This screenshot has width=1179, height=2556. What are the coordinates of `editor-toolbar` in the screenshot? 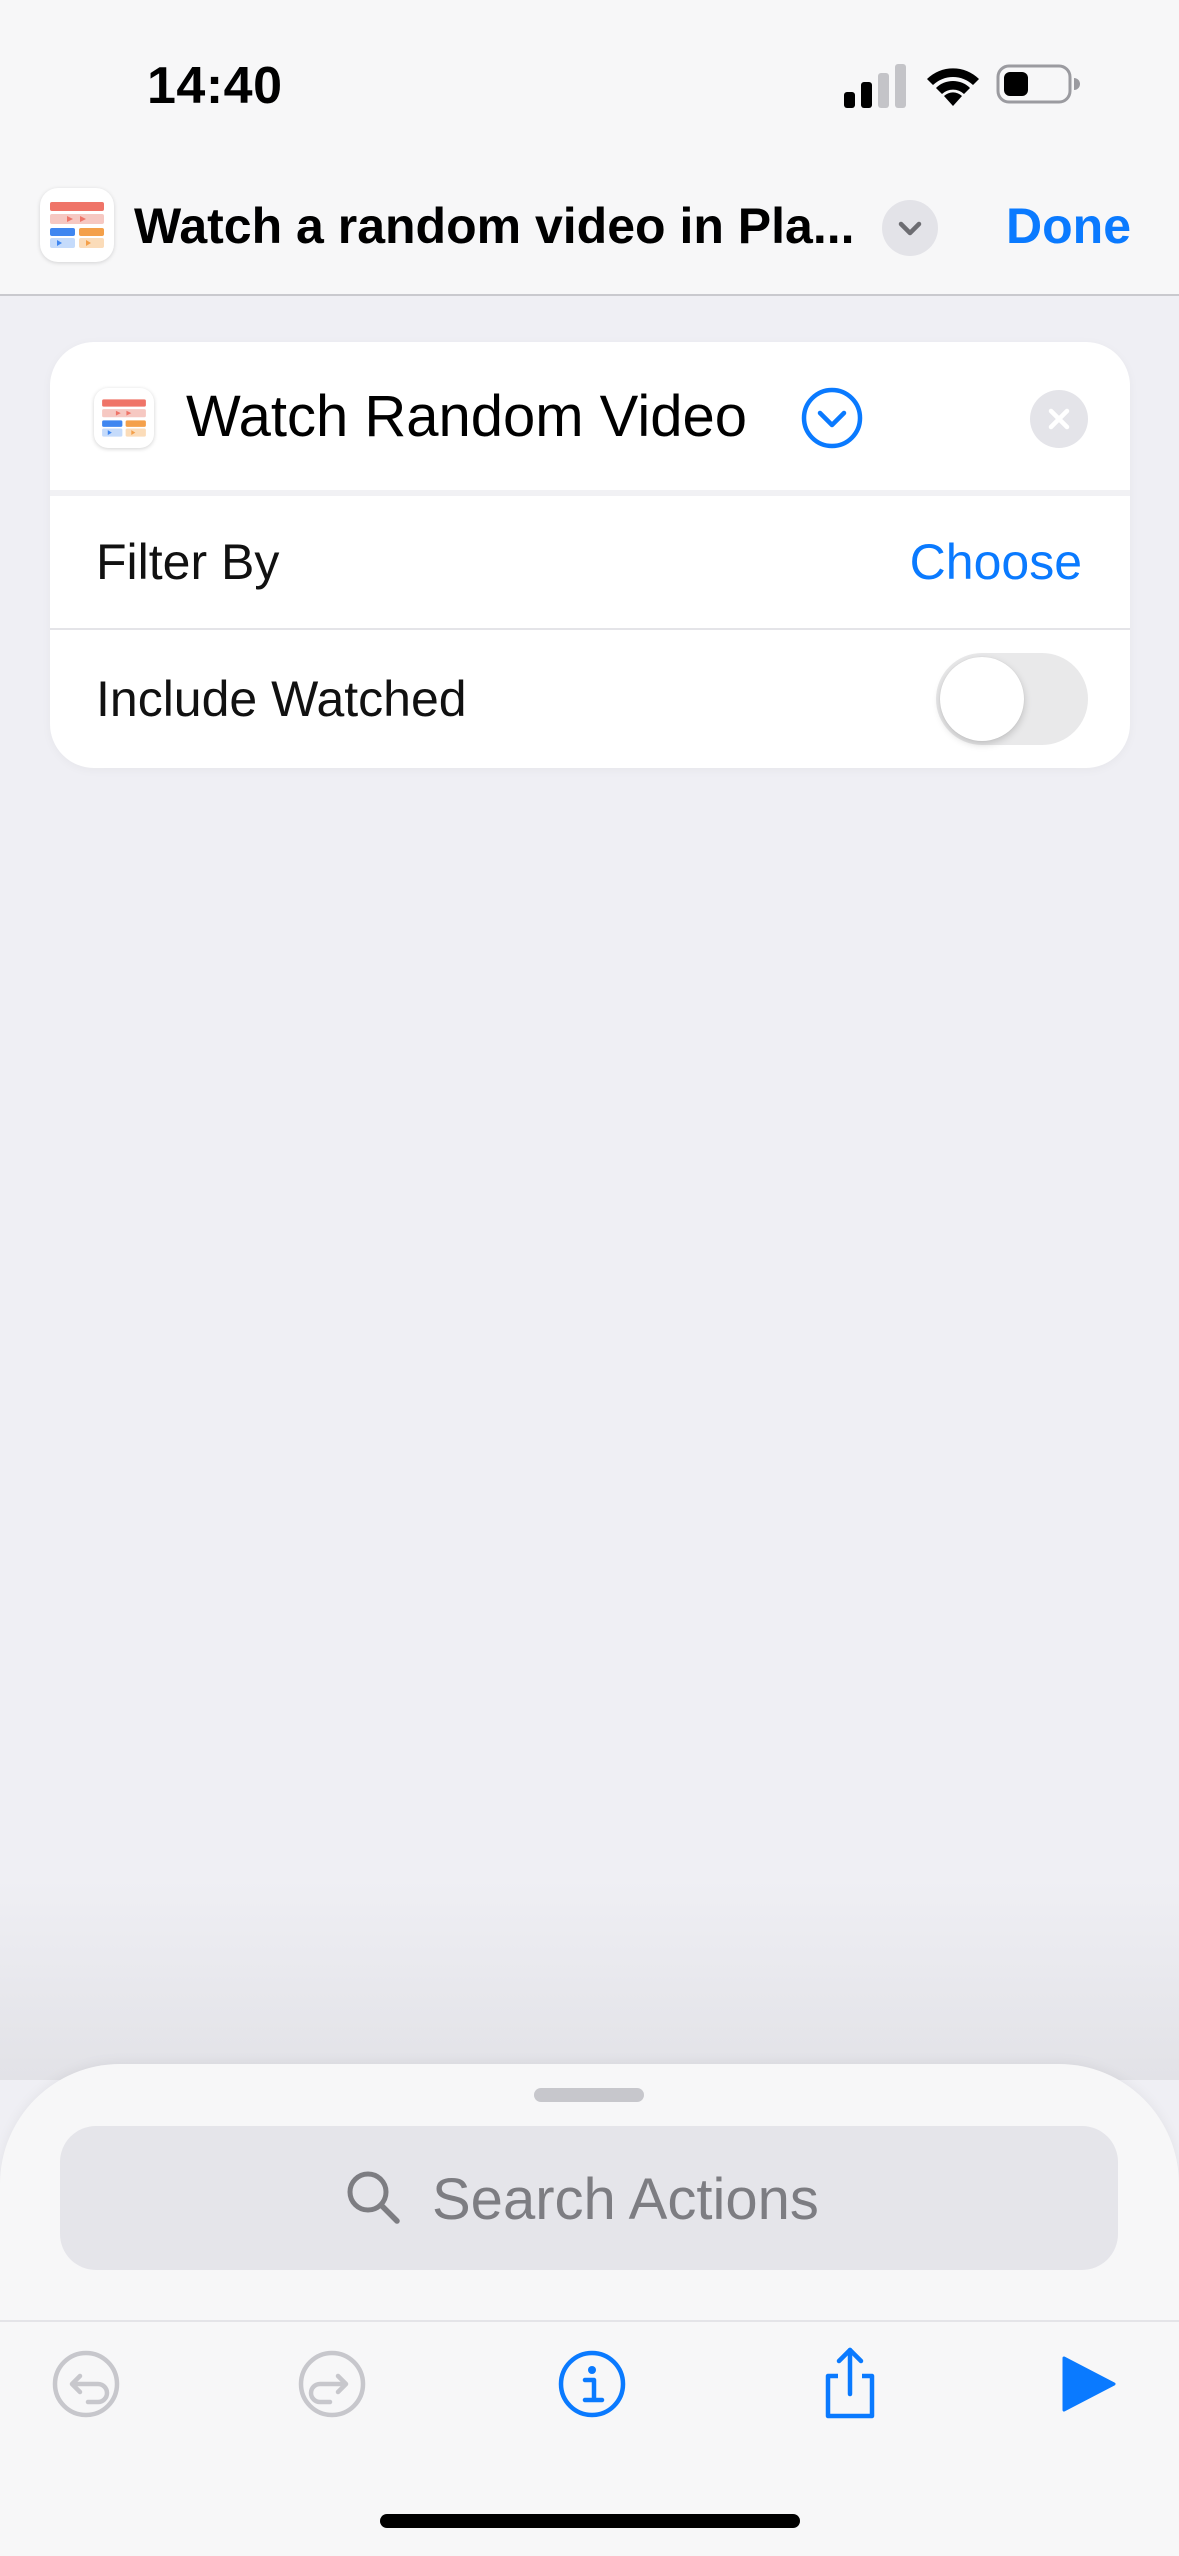 It's located at (589, 2390).